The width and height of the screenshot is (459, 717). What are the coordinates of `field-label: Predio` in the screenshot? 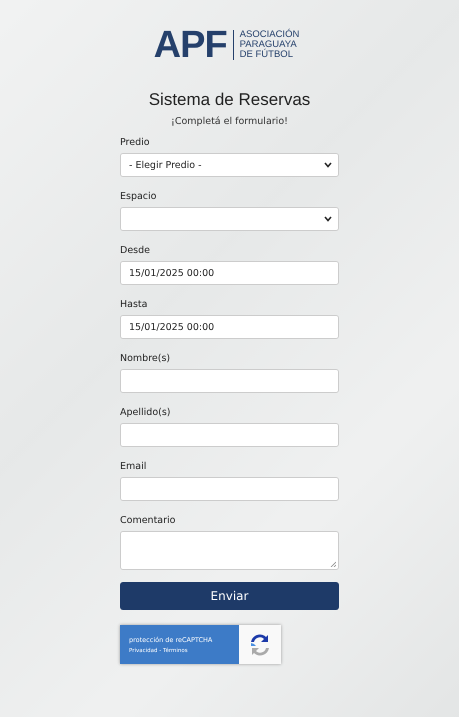 It's located at (135, 143).